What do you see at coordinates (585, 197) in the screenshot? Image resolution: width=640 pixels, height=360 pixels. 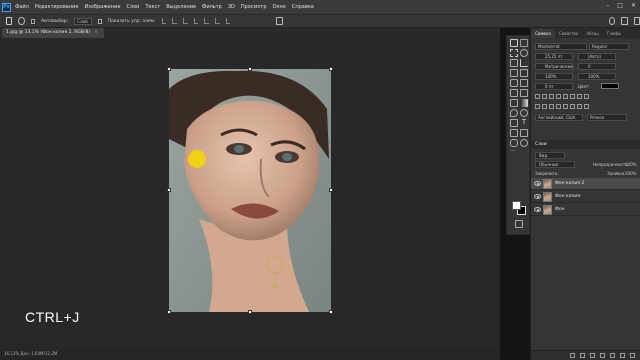 I see `layer-row: Фон копия` at bounding box center [585, 197].